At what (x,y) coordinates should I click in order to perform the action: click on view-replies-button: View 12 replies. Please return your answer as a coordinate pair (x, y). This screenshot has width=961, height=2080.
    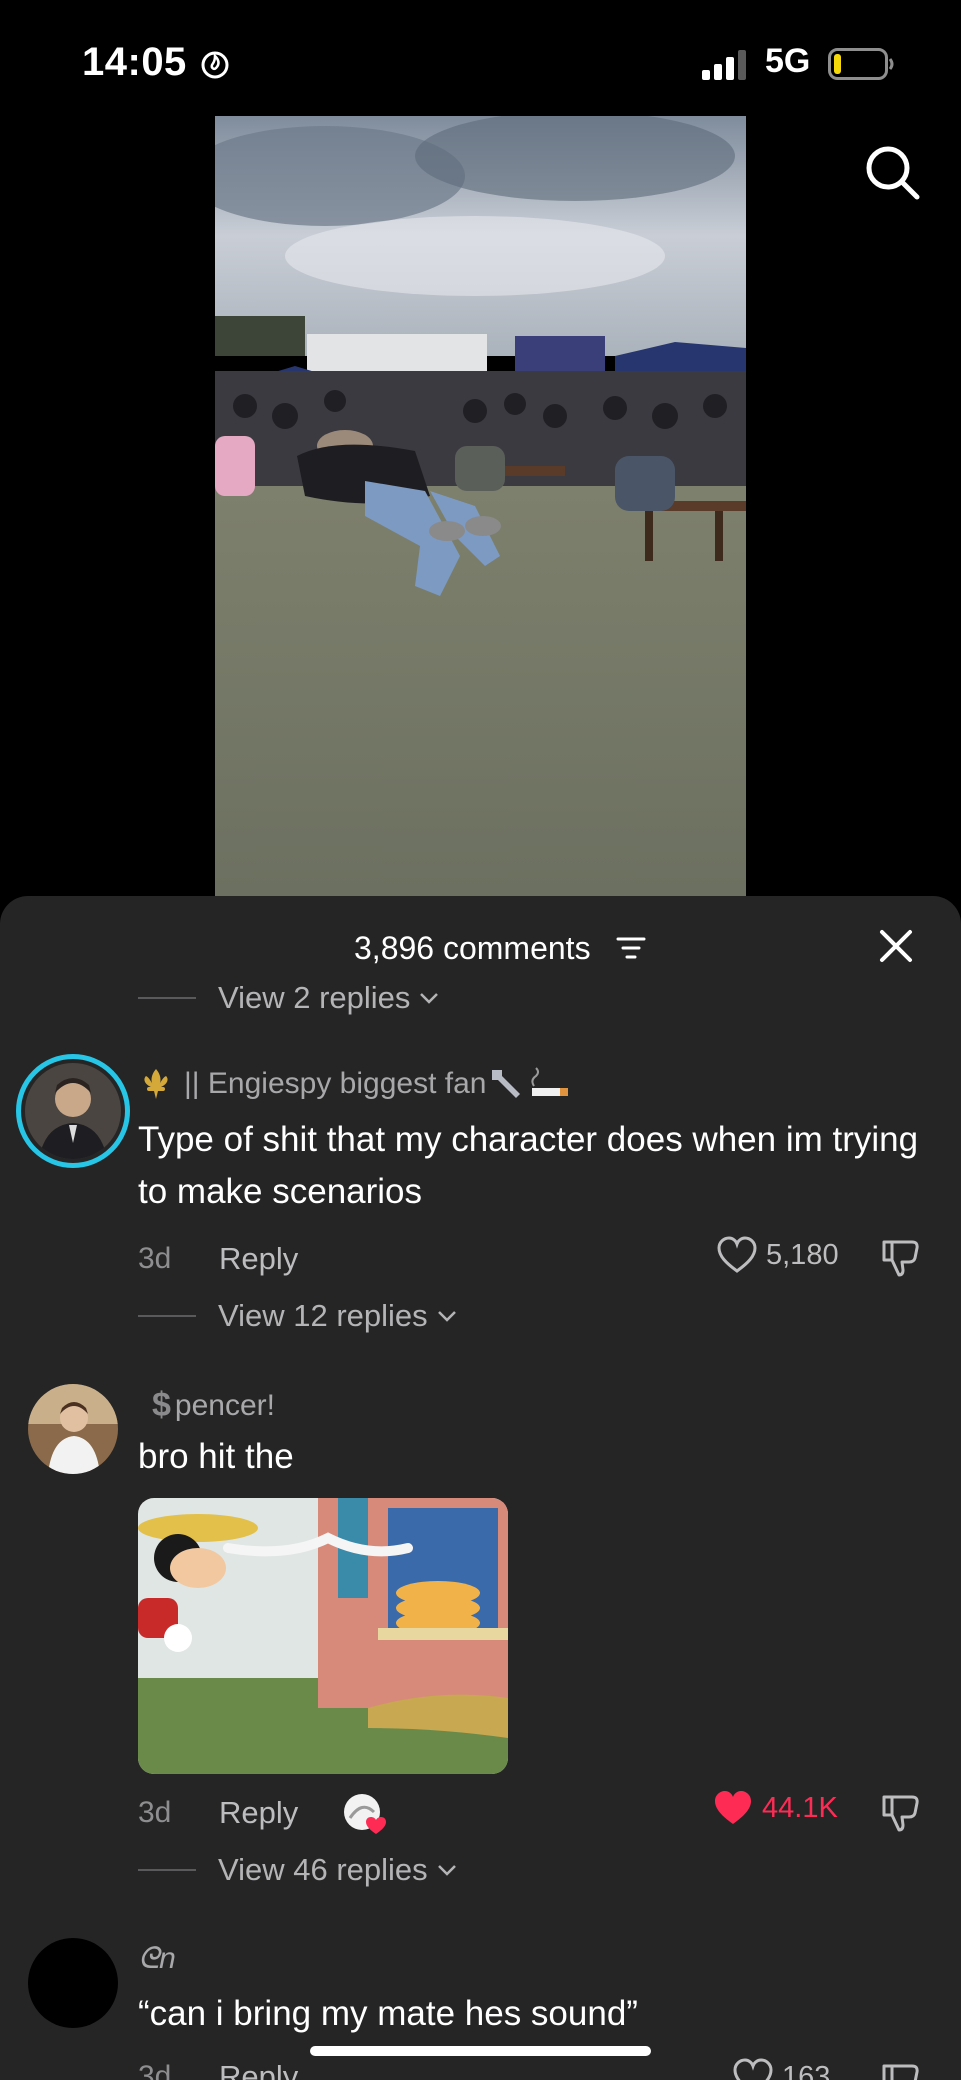
    Looking at the image, I should click on (298, 1316).